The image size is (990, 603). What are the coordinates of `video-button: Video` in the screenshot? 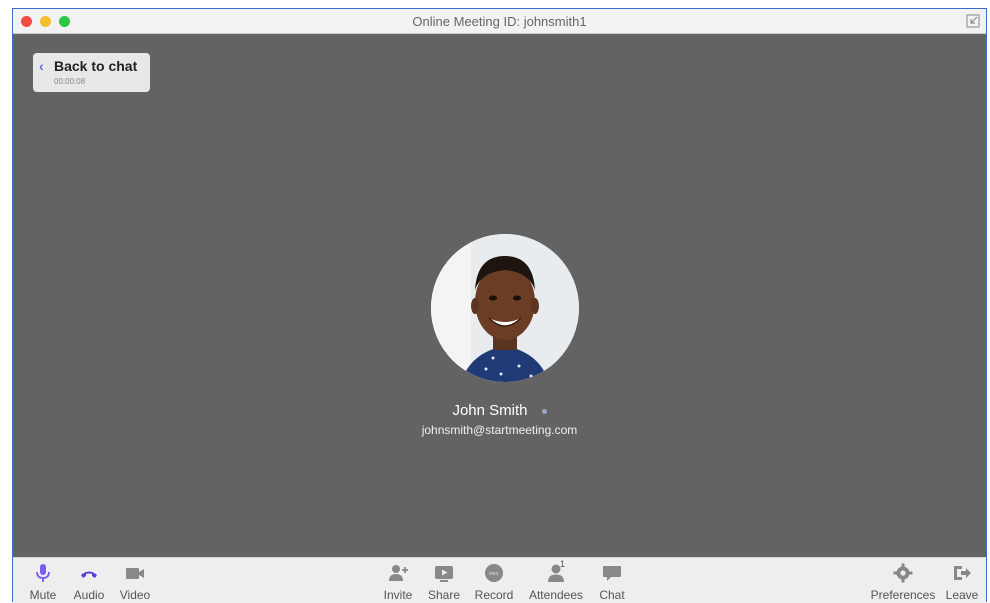 It's located at (135, 582).